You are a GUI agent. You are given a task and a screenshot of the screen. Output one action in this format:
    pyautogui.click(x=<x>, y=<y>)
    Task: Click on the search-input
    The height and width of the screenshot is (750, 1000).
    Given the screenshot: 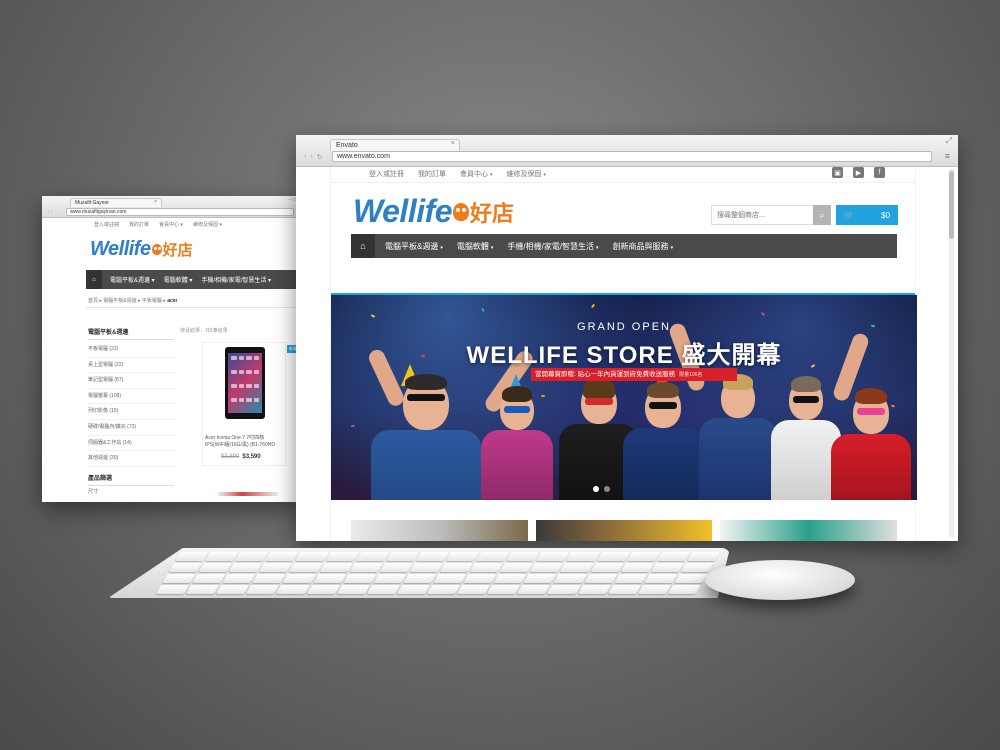 What is the action you would take?
    pyautogui.click(x=762, y=215)
    